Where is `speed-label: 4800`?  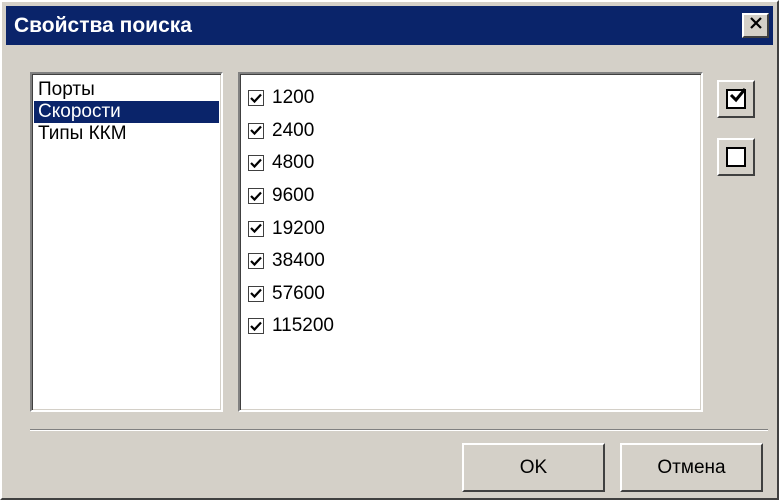 speed-label: 4800 is located at coordinates (293, 163).